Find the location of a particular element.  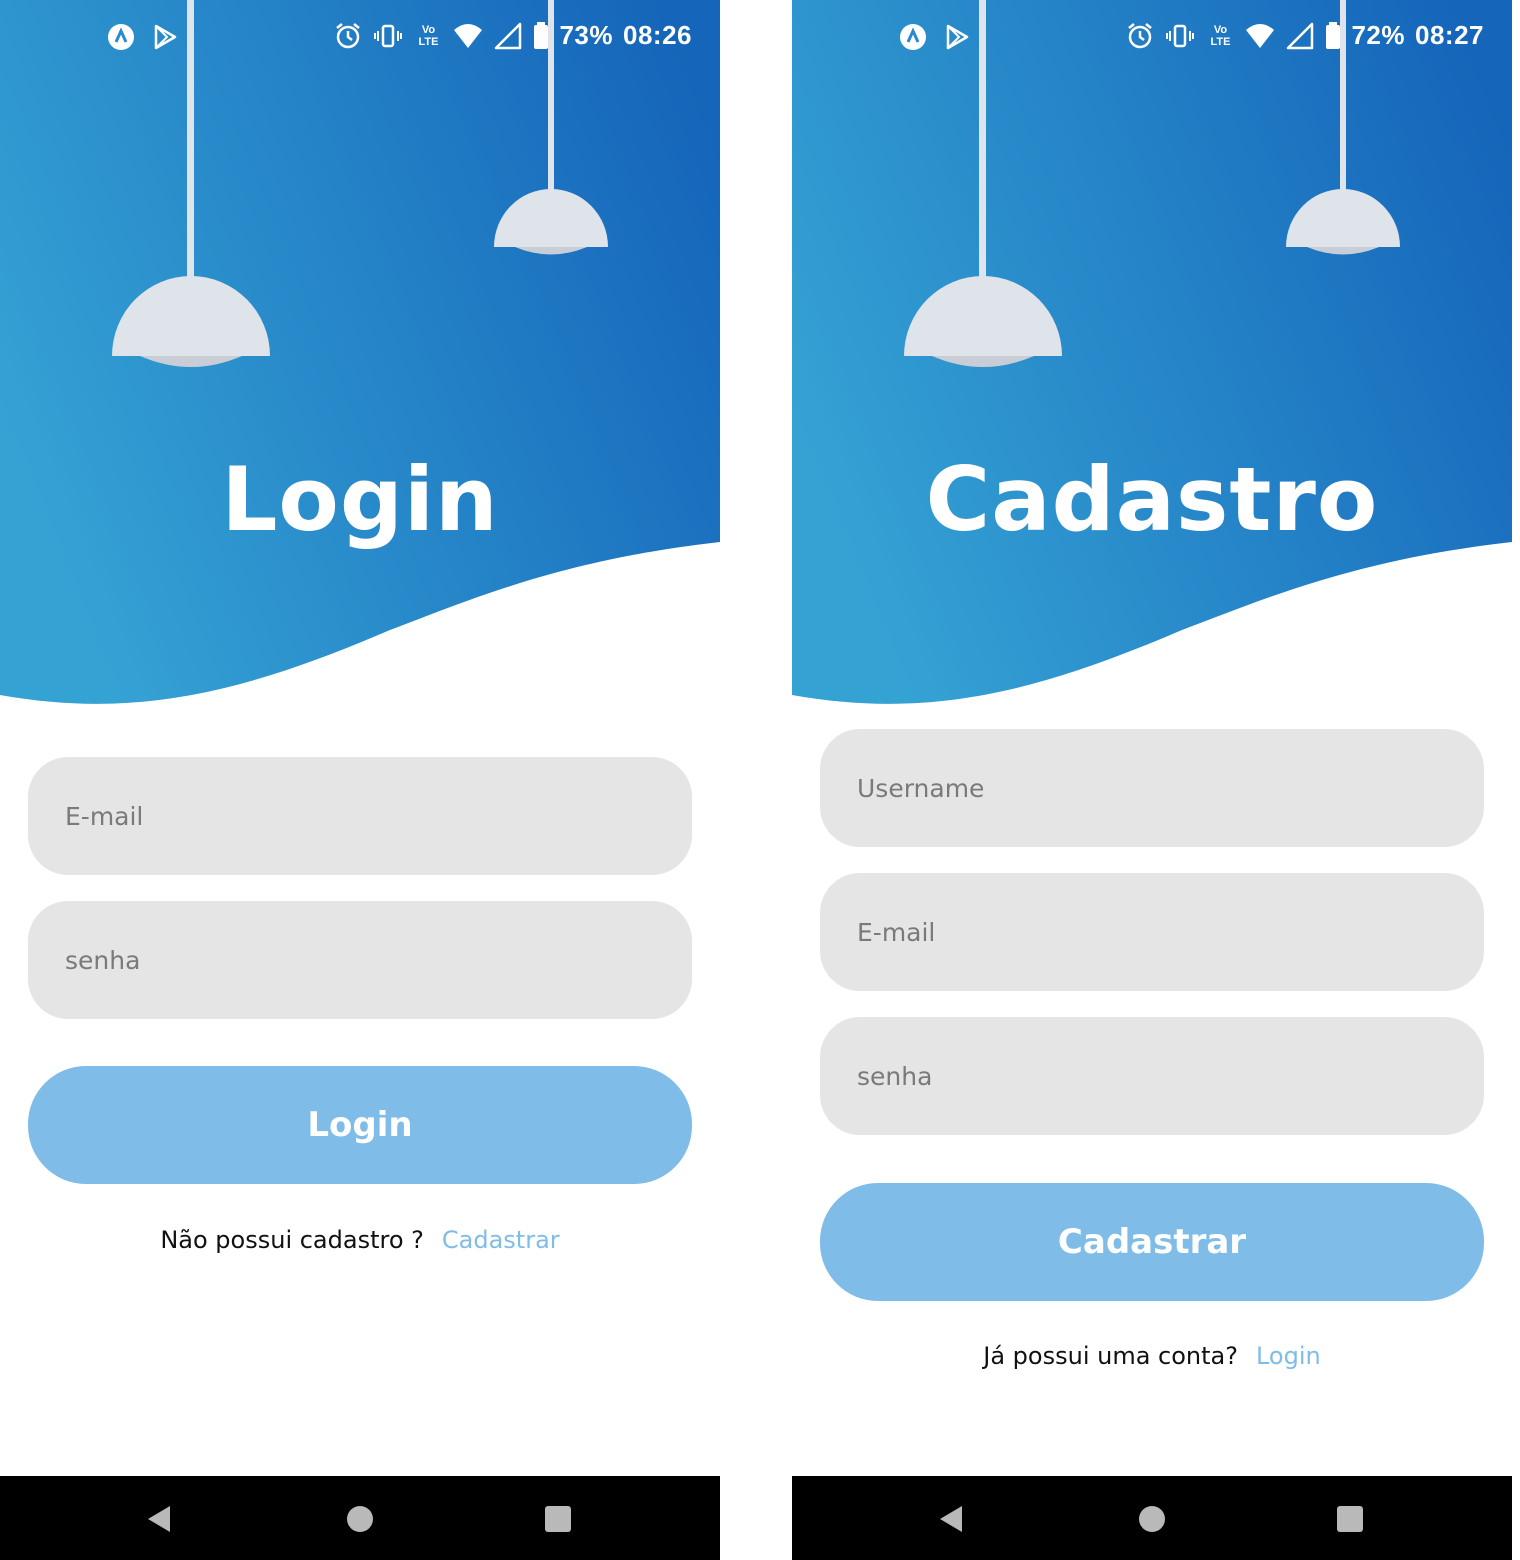

clock: 08:27 is located at coordinates (1449, 35).